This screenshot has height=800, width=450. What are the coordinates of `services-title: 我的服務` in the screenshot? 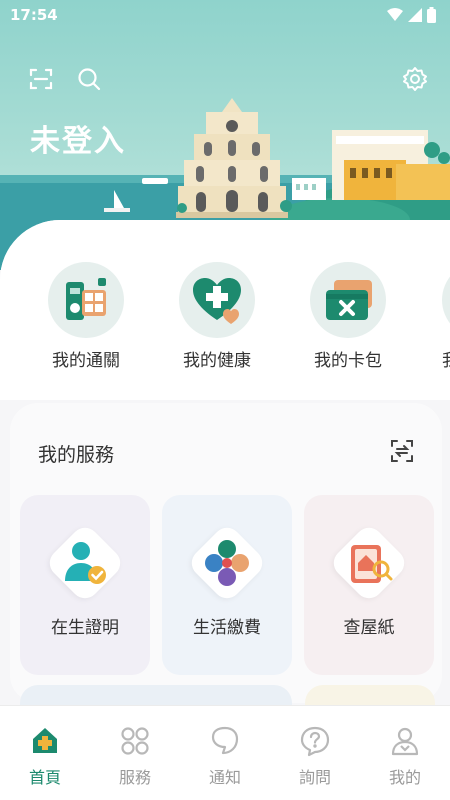 It's located at (76, 454).